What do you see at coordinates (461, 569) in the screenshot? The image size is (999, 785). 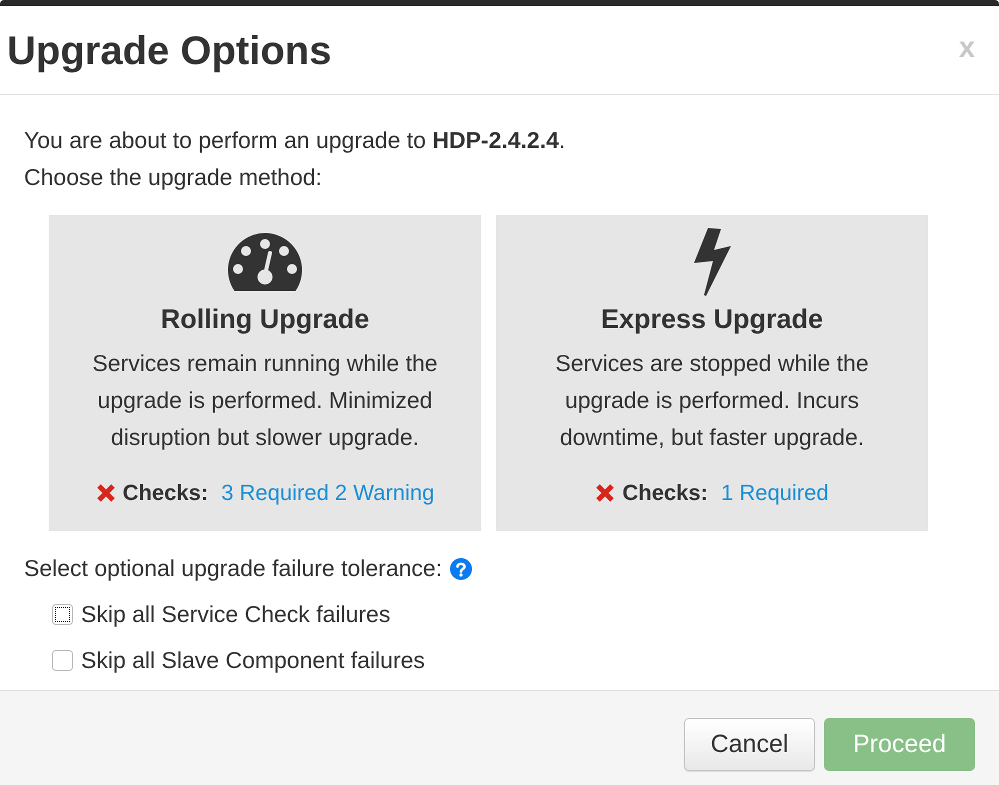 I see `help-icon` at bounding box center [461, 569].